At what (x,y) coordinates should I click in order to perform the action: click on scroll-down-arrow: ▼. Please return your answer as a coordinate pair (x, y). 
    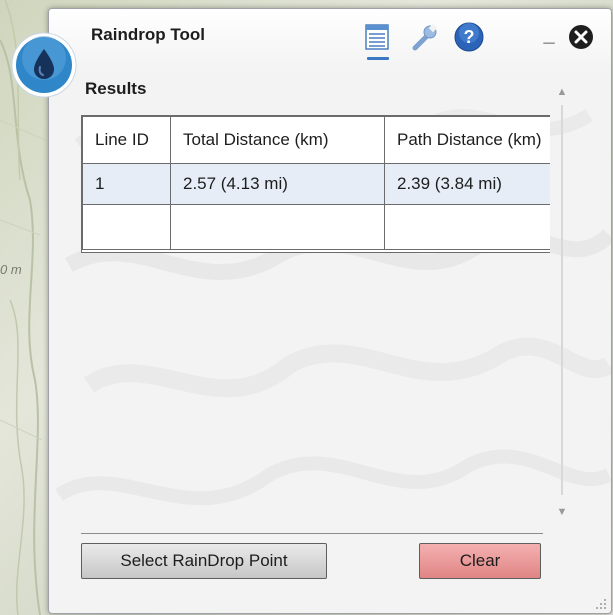
    Looking at the image, I should click on (562, 512).